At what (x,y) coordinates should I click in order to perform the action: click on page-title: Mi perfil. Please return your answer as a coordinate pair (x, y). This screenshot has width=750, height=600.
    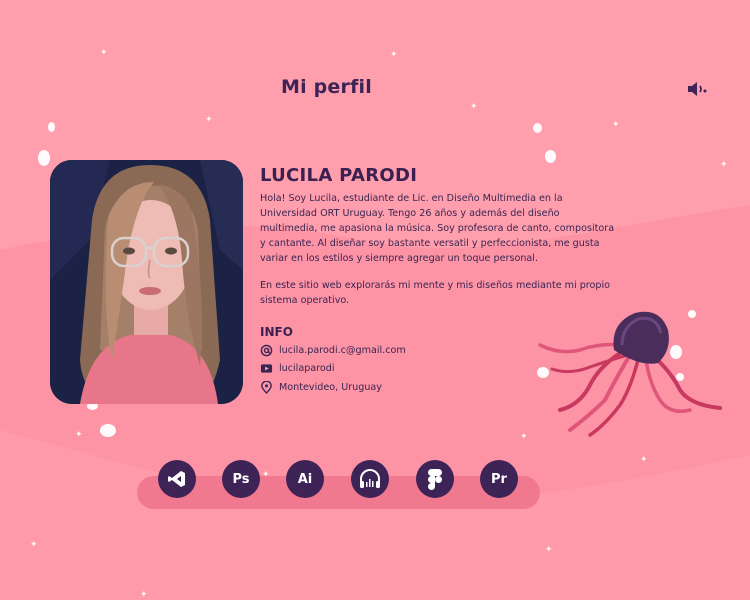
    Looking at the image, I should click on (326, 87).